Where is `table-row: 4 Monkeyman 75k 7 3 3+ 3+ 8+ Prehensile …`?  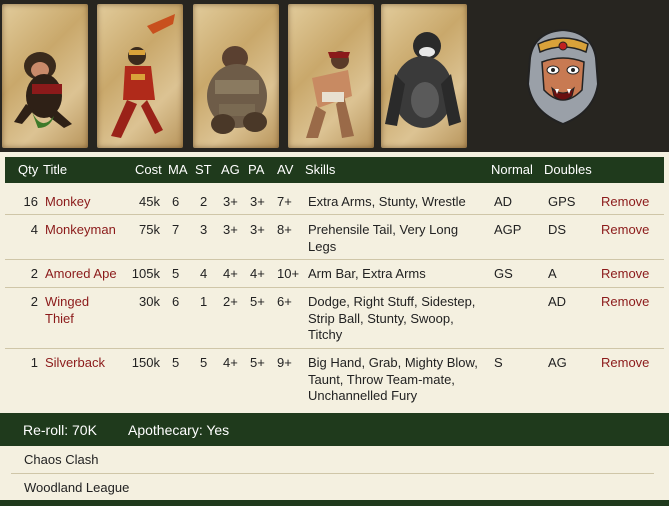
table-row: 4 Monkeyman 75k 7 3 3+ 3+ 8+ Prehensile … is located at coordinates (334, 237).